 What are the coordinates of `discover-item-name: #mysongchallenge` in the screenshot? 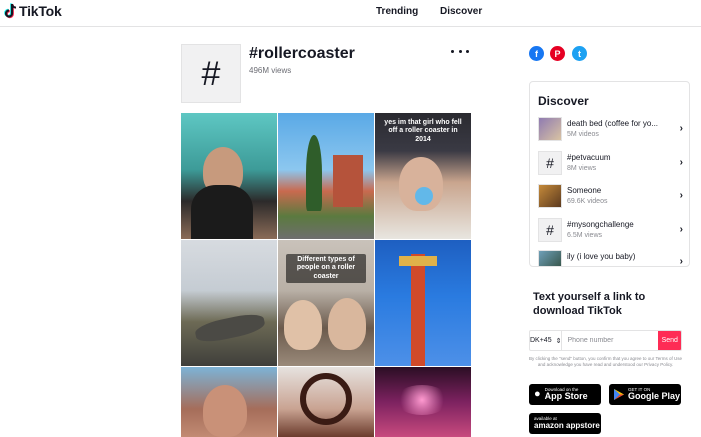 It's located at (600, 224).